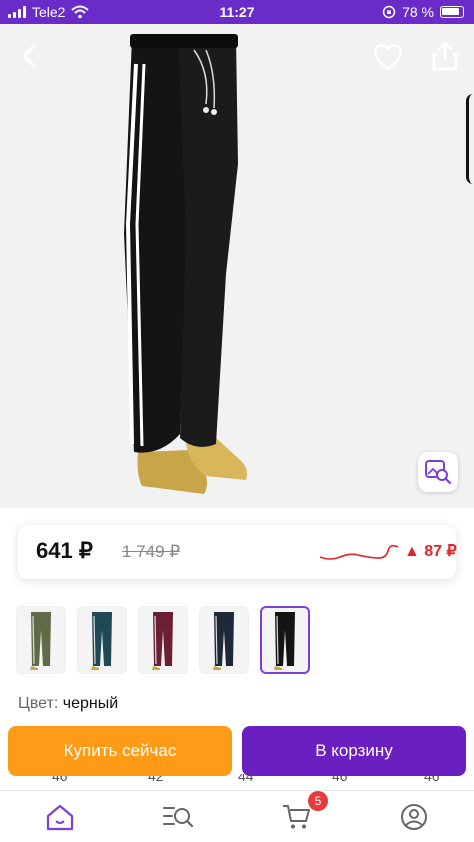  I want to click on nav-home, so click(60, 817).